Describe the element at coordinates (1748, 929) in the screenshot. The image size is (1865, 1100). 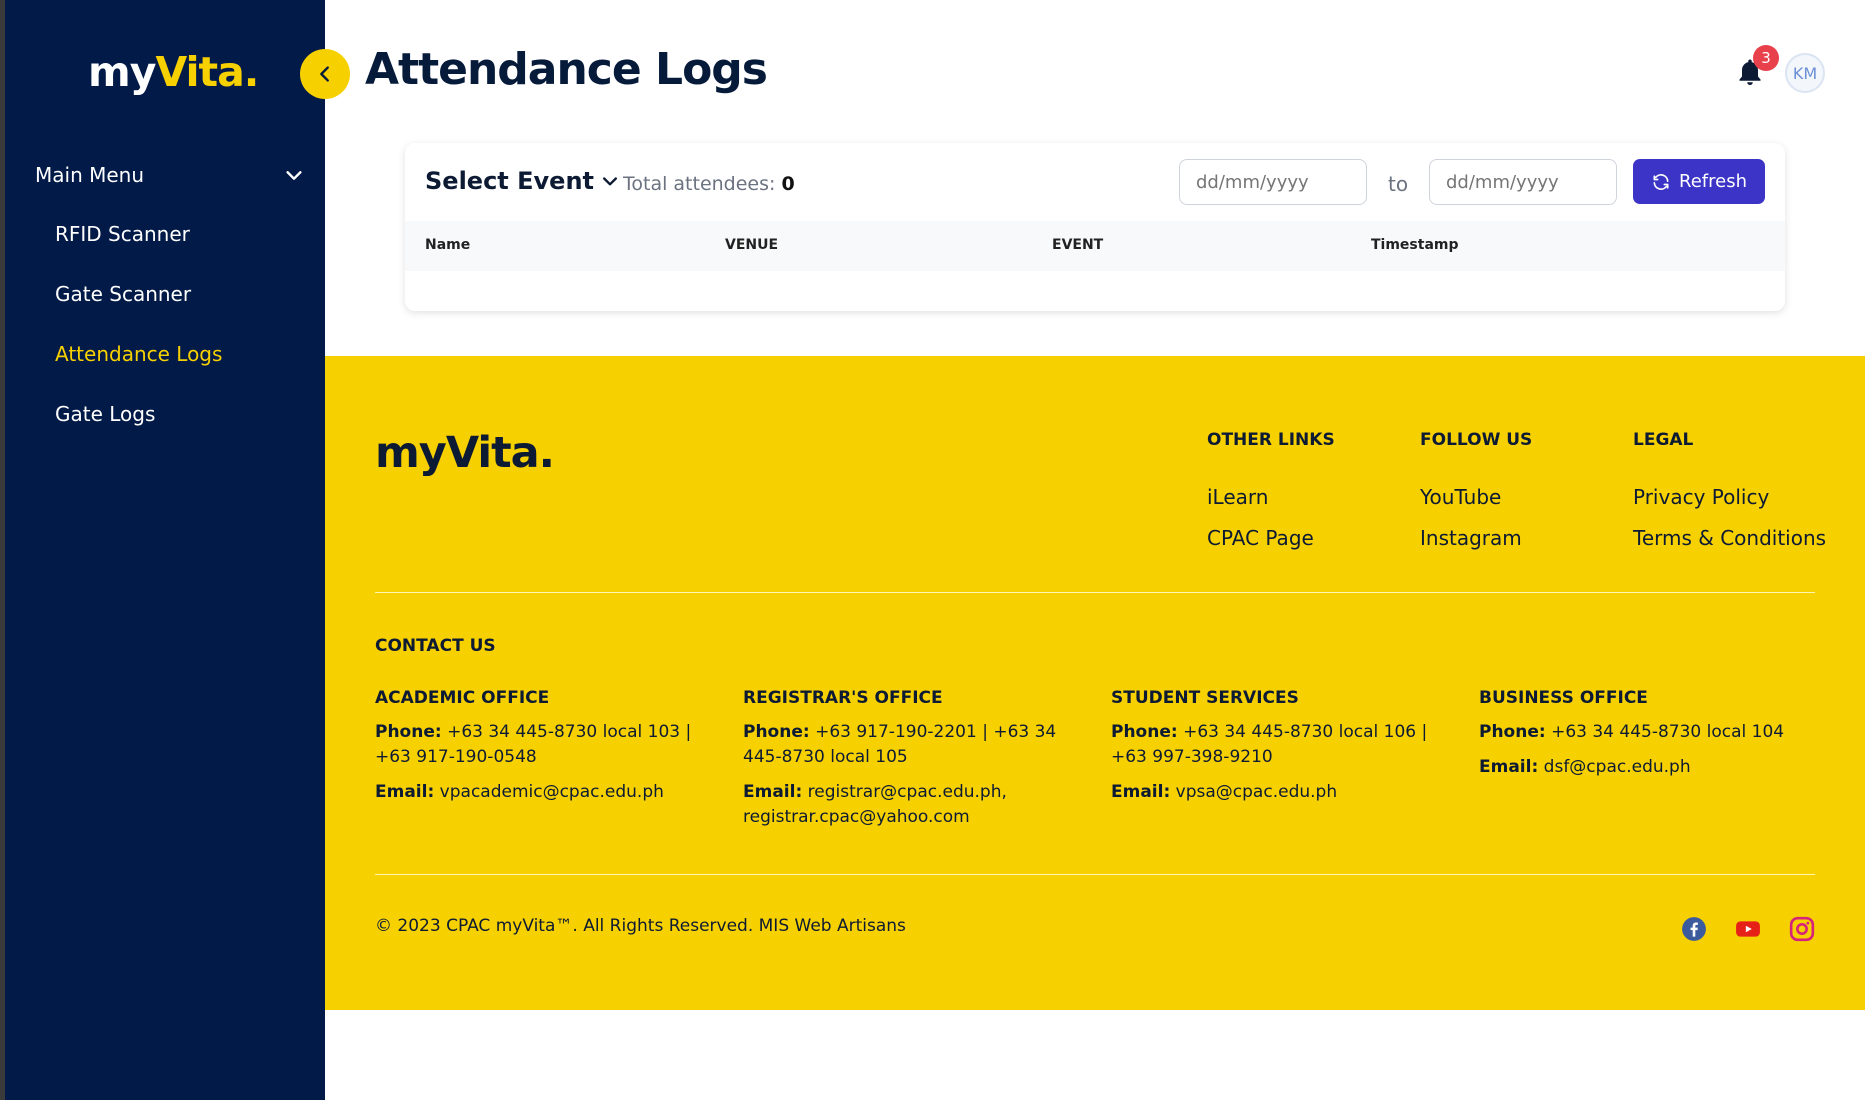
I see `youtube-icon` at that location.